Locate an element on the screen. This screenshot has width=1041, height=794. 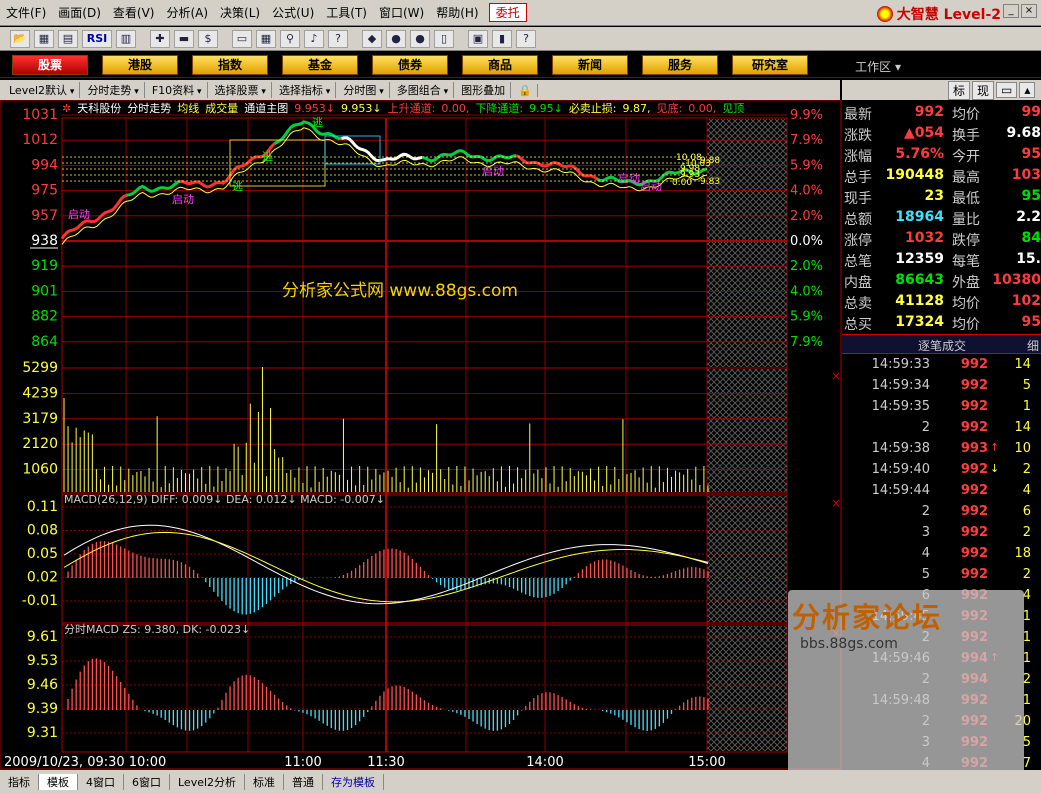
sub-tab-2: F10资料 is located at coordinates (177, 90).